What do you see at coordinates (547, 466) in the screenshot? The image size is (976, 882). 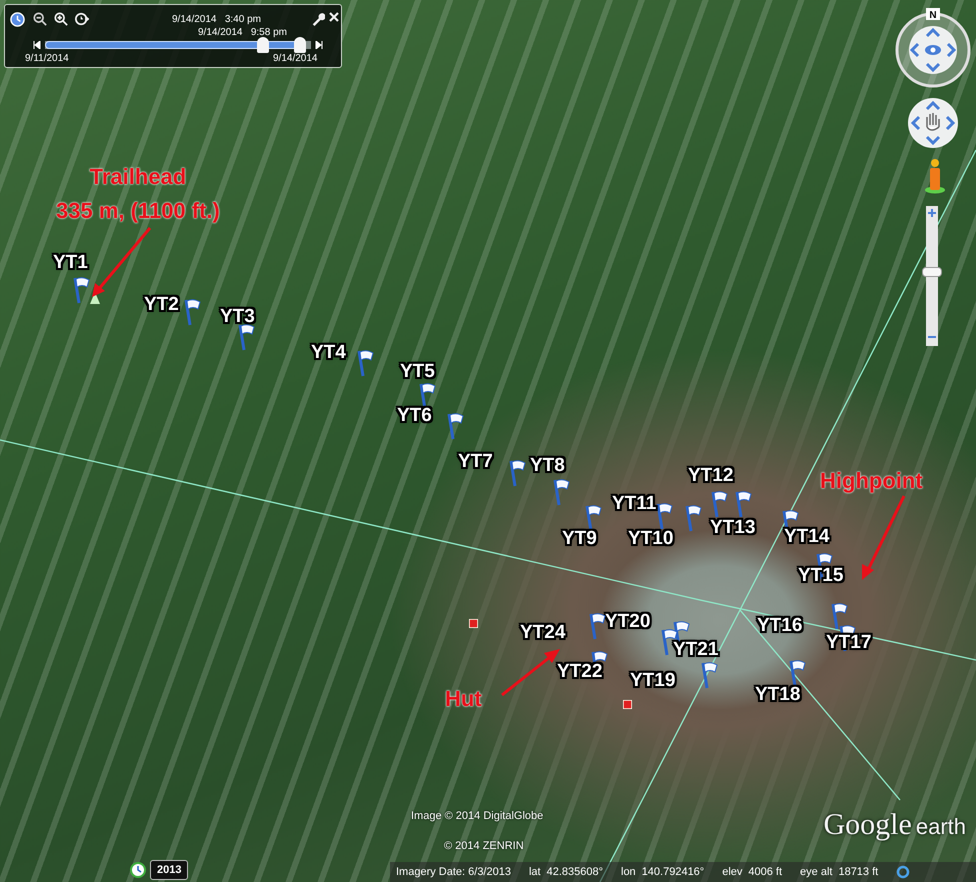 I see `placemark-label: YT8` at bounding box center [547, 466].